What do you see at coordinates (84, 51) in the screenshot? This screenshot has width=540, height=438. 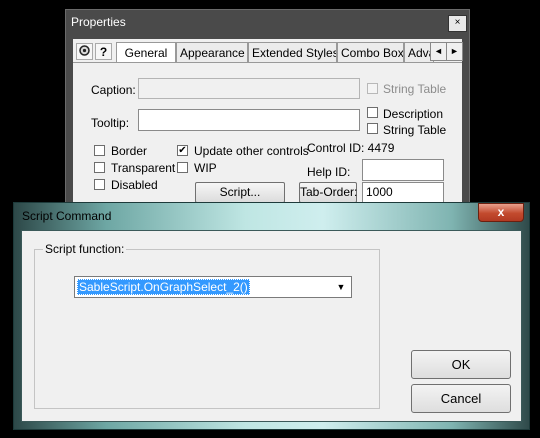 I see `pushpin-icon` at bounding box center [84, 51].